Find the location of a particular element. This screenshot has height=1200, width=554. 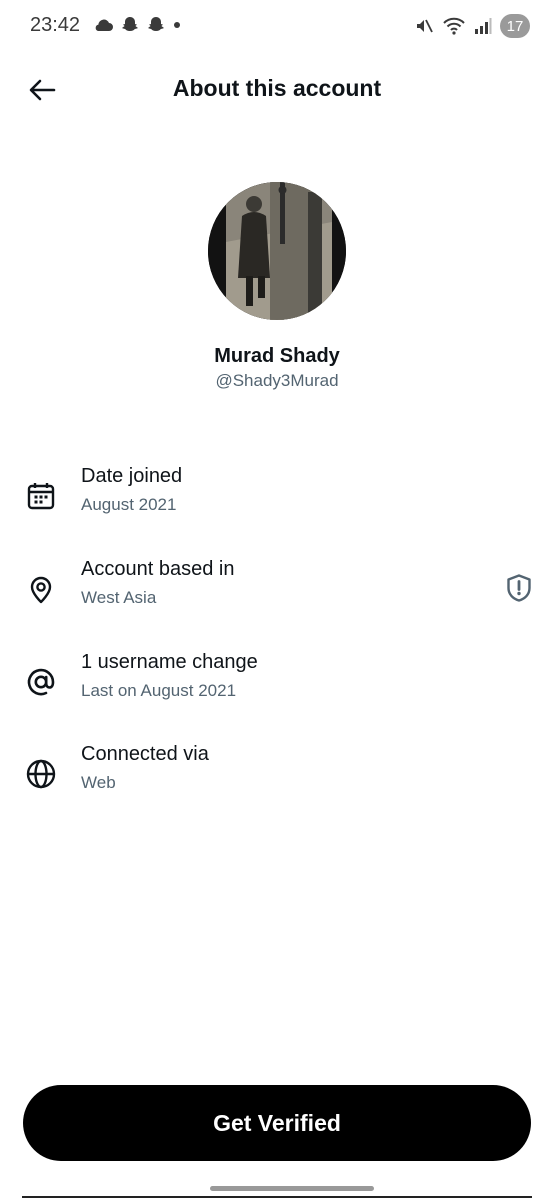

row-value: Last on August 2021 is located at coordinates (159, 690).